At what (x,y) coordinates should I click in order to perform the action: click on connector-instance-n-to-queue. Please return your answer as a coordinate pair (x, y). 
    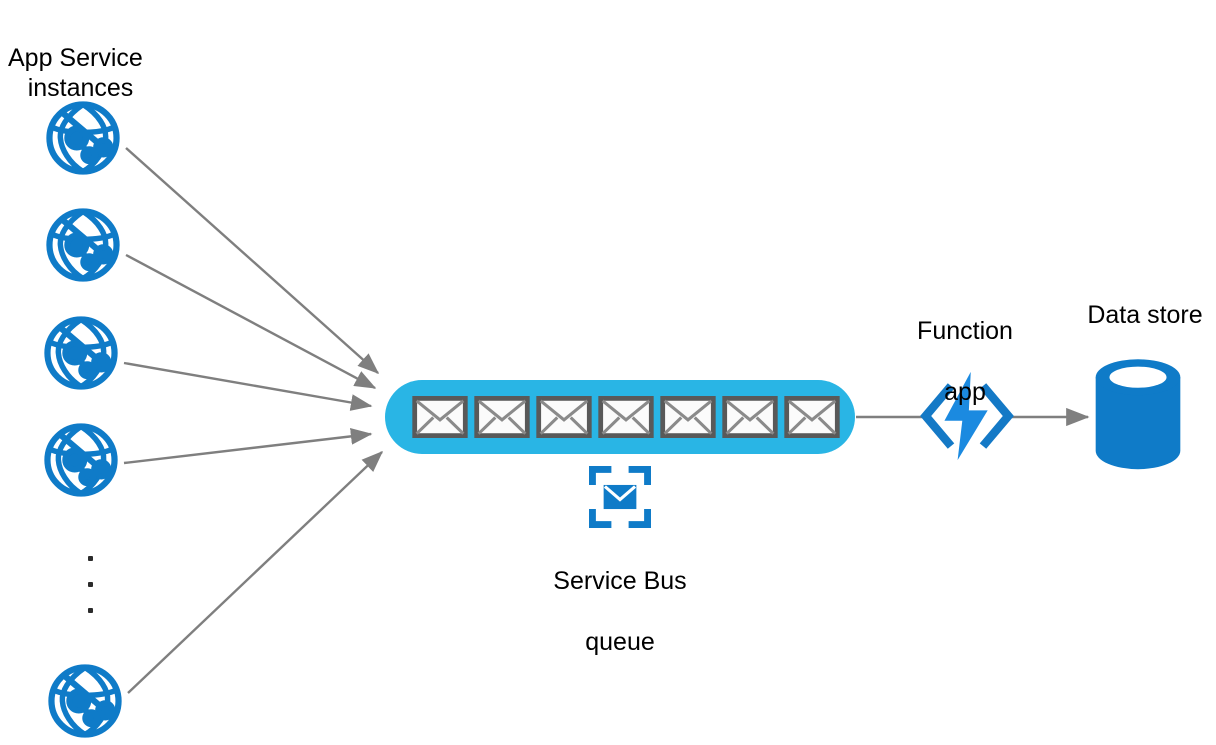
    Looking at the image, I should click on (255, 572).